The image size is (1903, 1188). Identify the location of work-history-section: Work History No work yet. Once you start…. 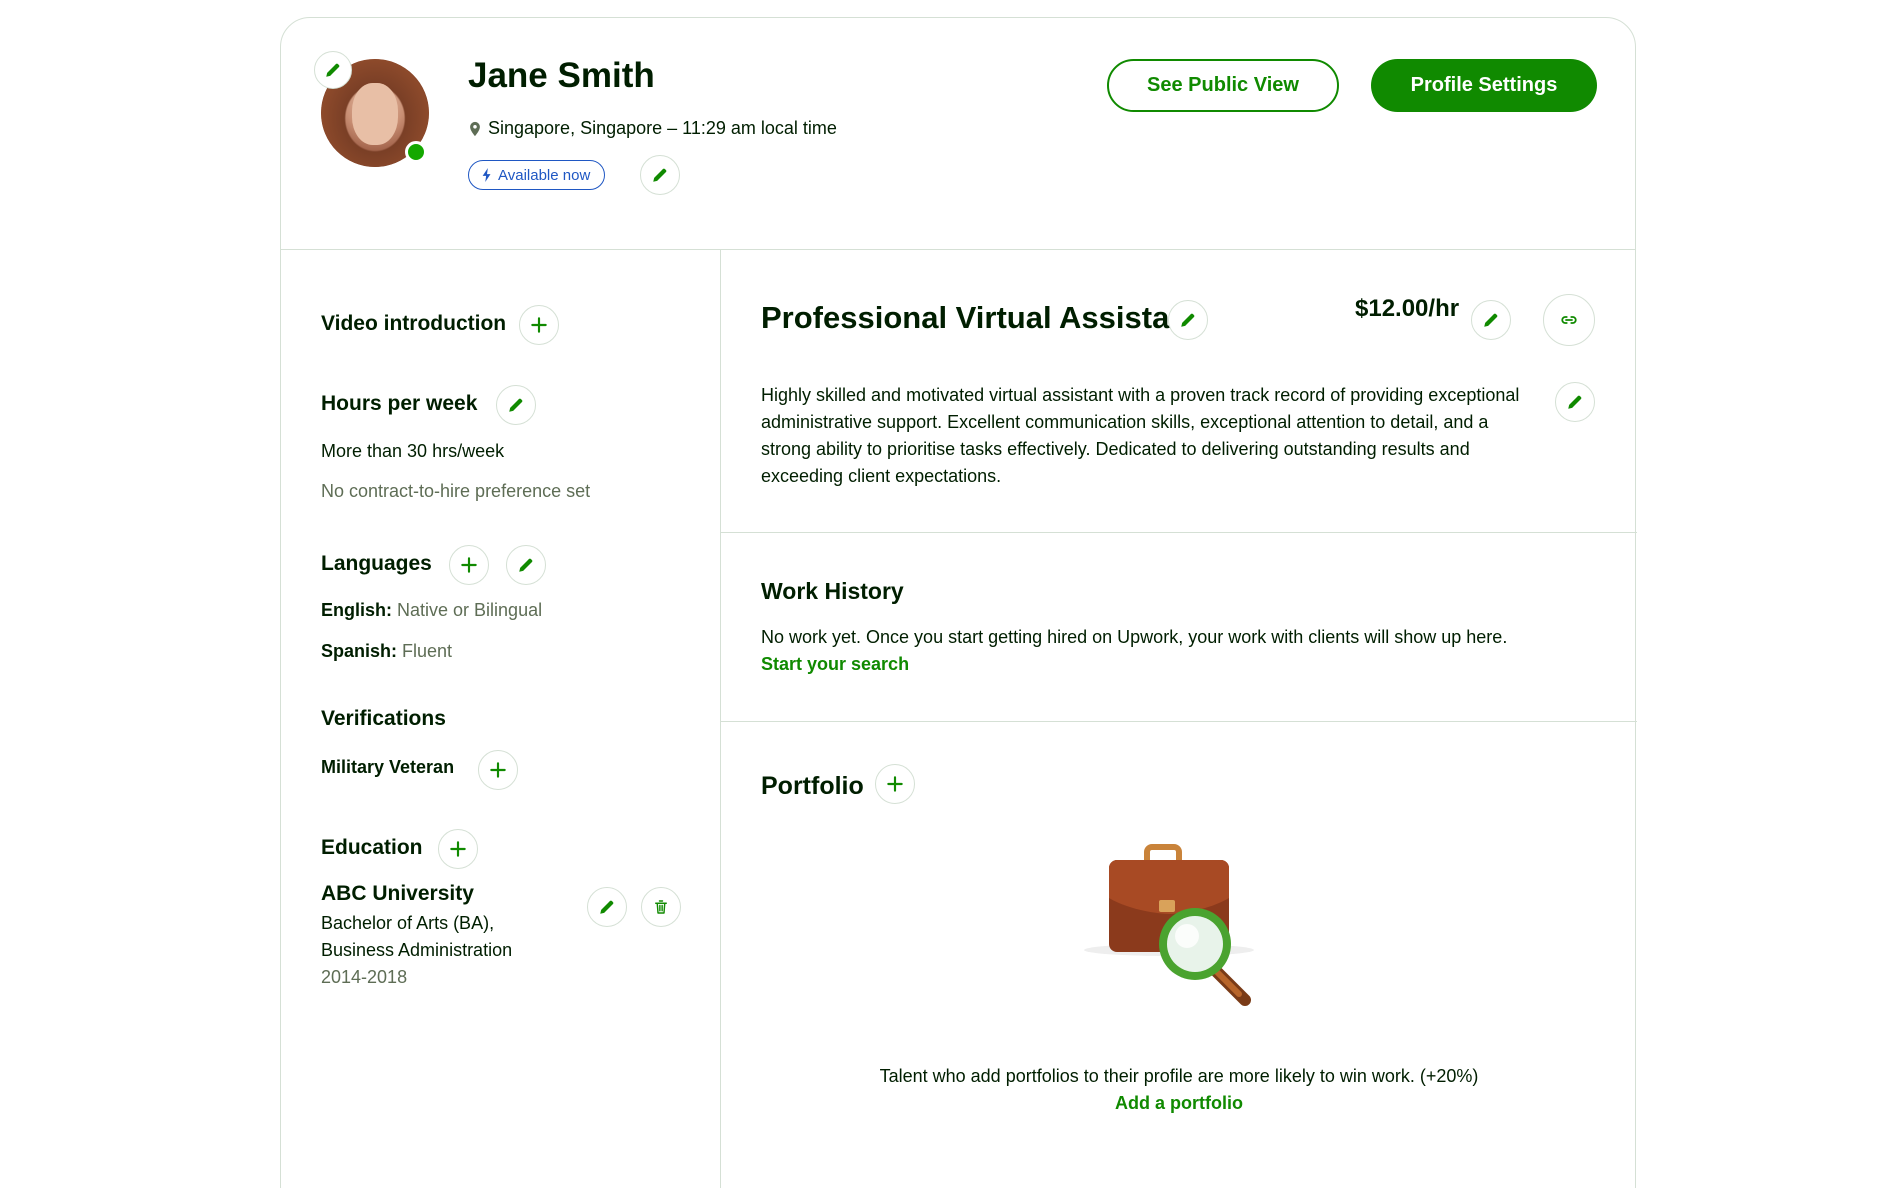
(1179, 627).